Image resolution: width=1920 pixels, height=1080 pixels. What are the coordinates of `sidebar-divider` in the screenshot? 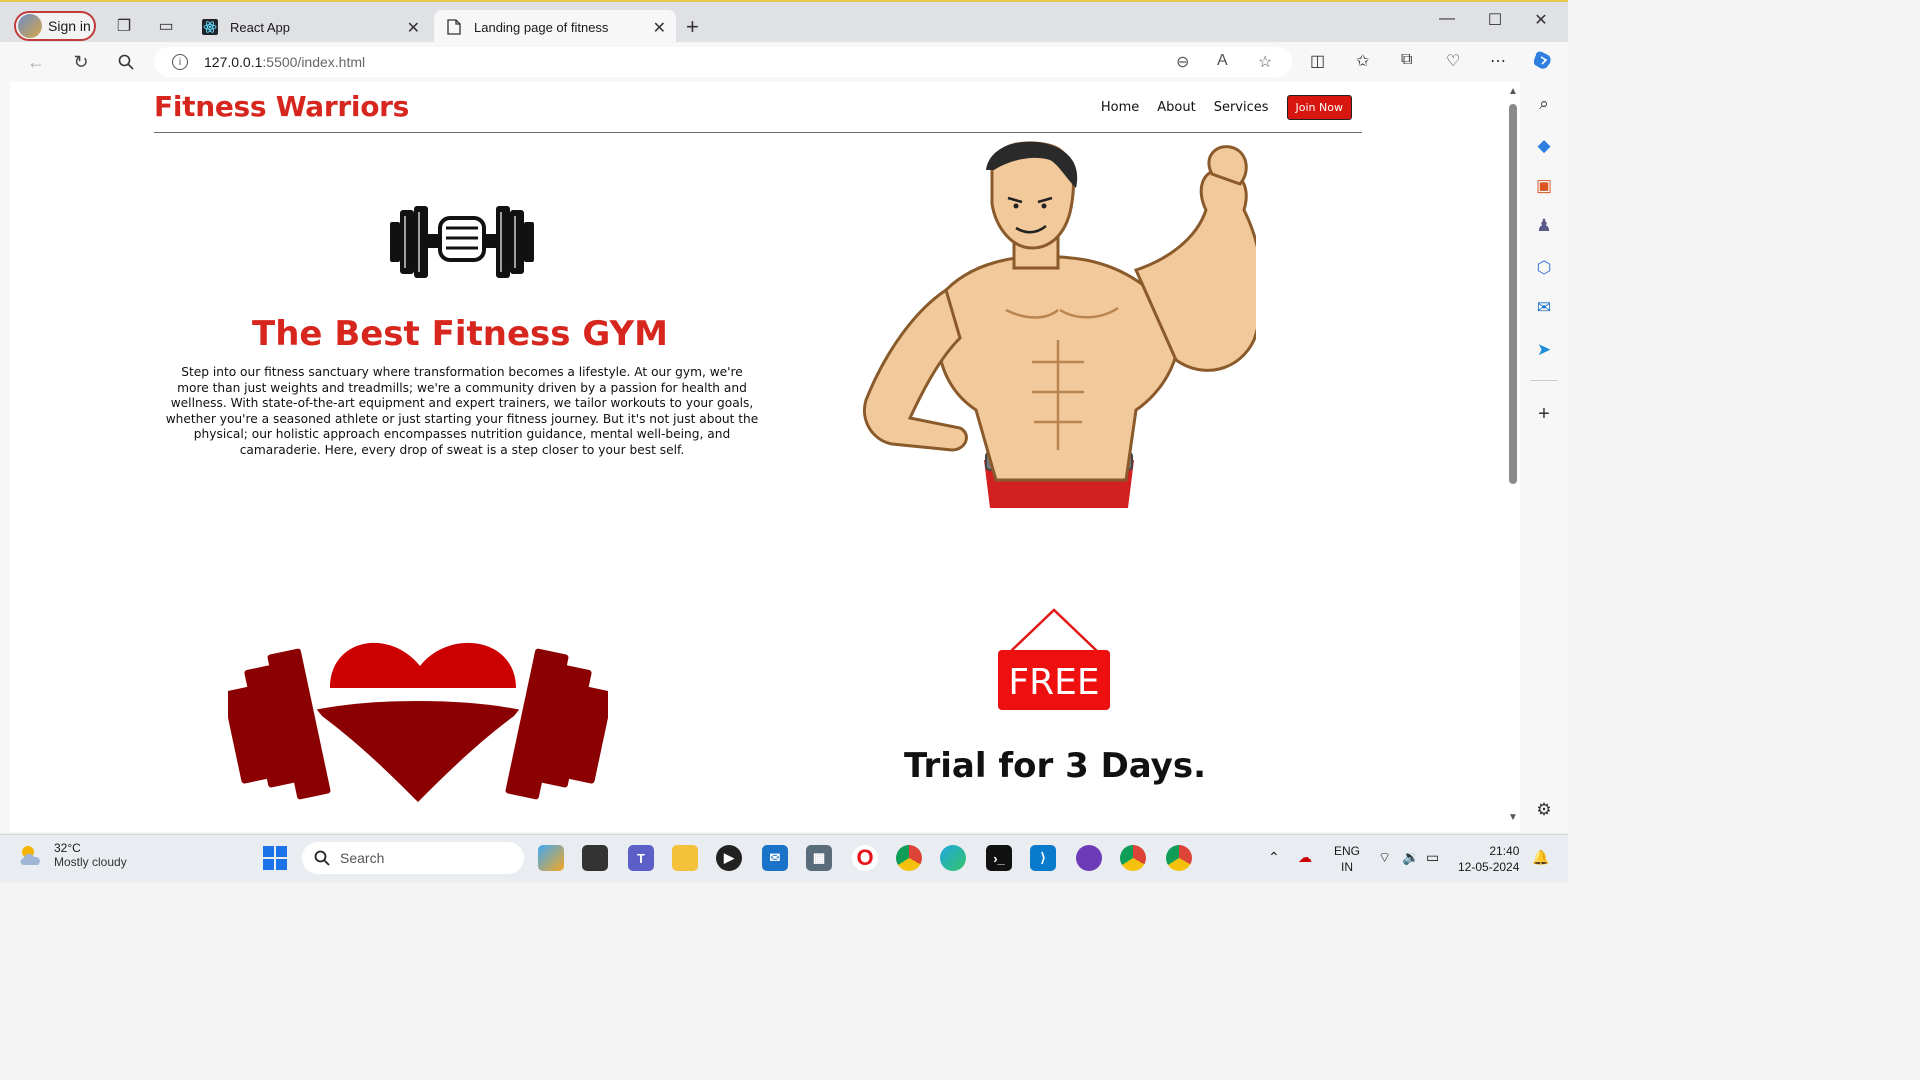 It's located at (1544, 380).